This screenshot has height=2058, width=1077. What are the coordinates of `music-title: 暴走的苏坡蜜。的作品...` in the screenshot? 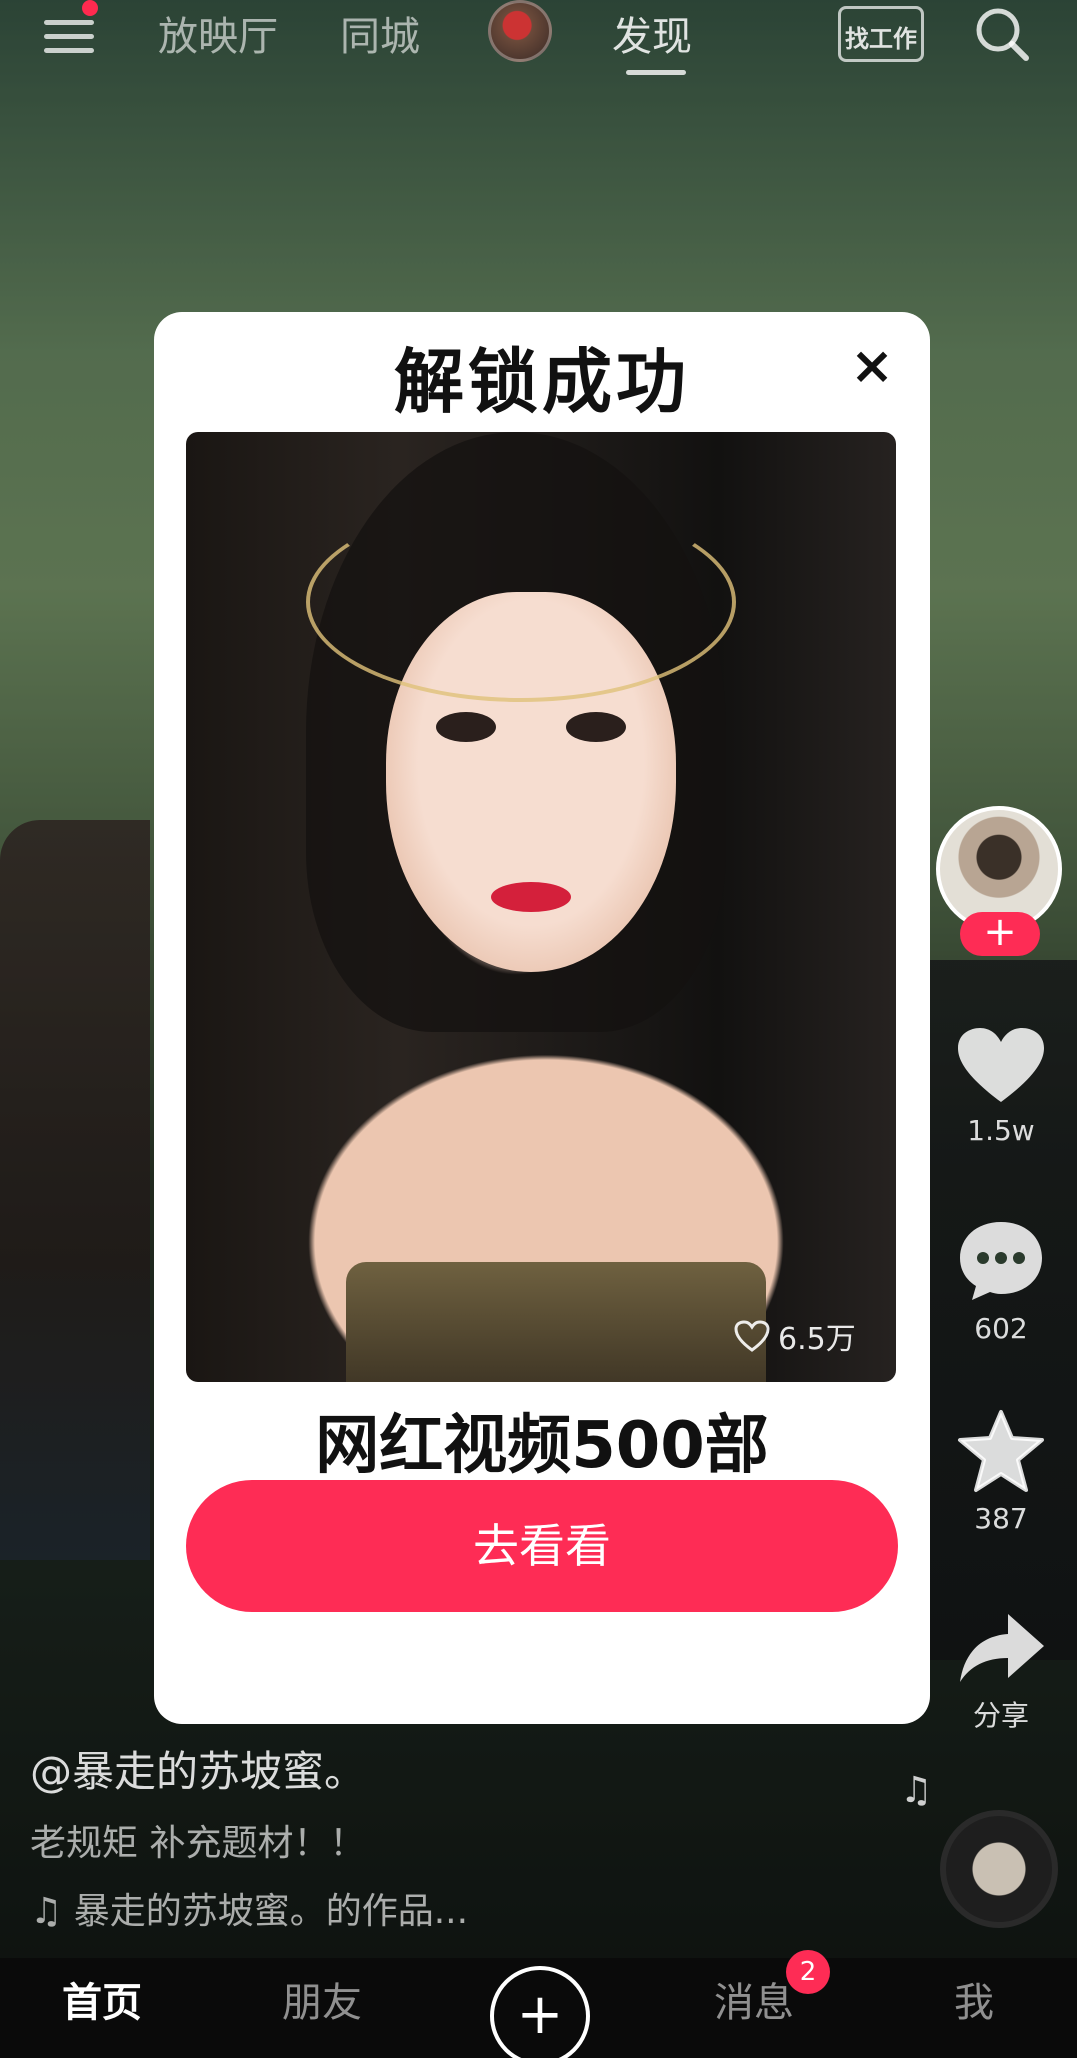 It's located at (271, 1911).